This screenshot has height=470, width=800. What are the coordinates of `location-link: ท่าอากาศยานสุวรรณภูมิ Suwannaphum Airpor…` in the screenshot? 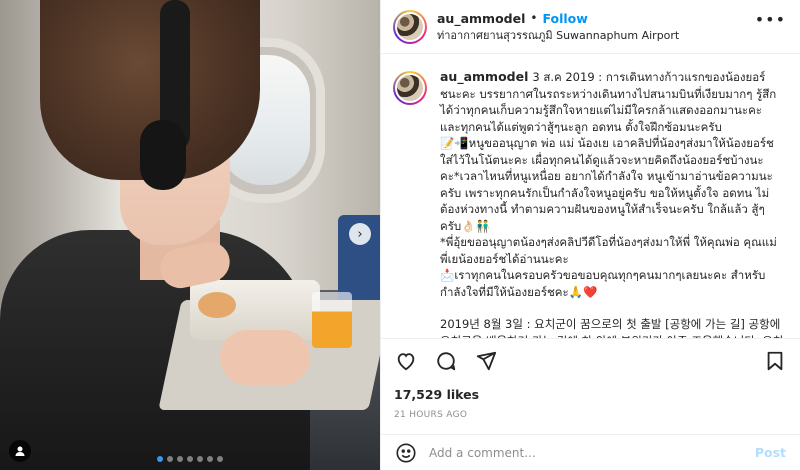 It's located at (558, 35).